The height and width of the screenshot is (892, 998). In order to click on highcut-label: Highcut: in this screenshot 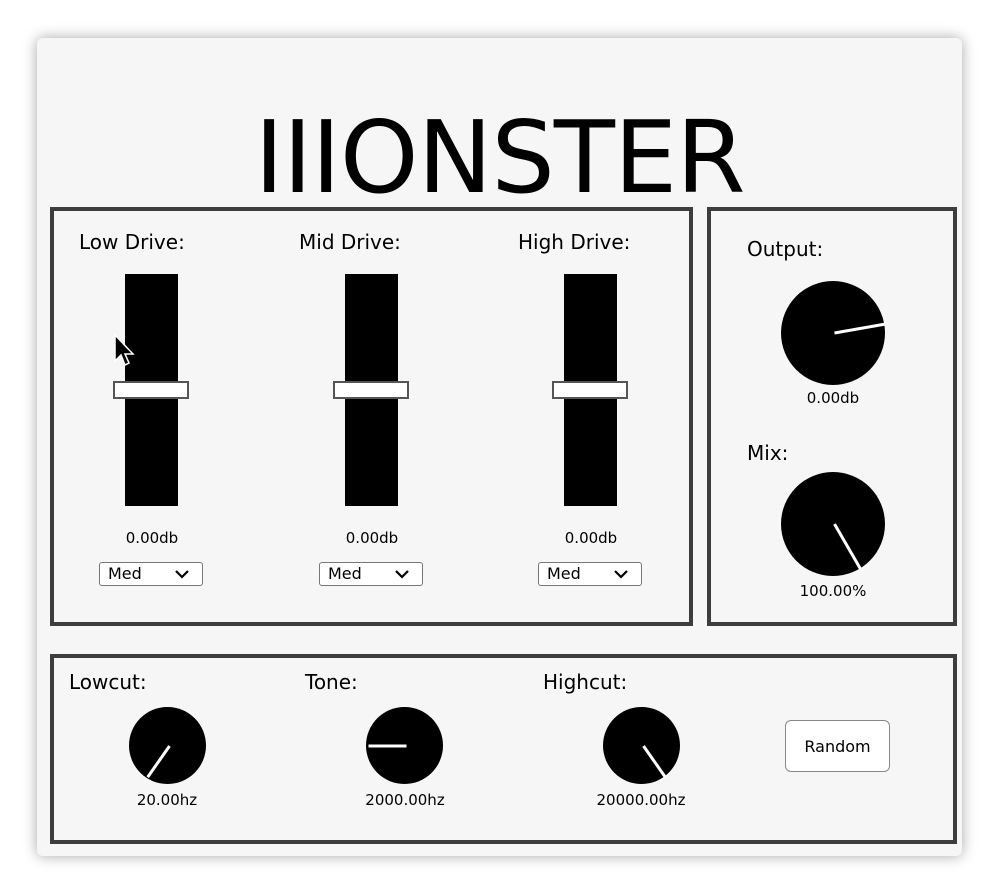, I will do `click(585, 682)`.